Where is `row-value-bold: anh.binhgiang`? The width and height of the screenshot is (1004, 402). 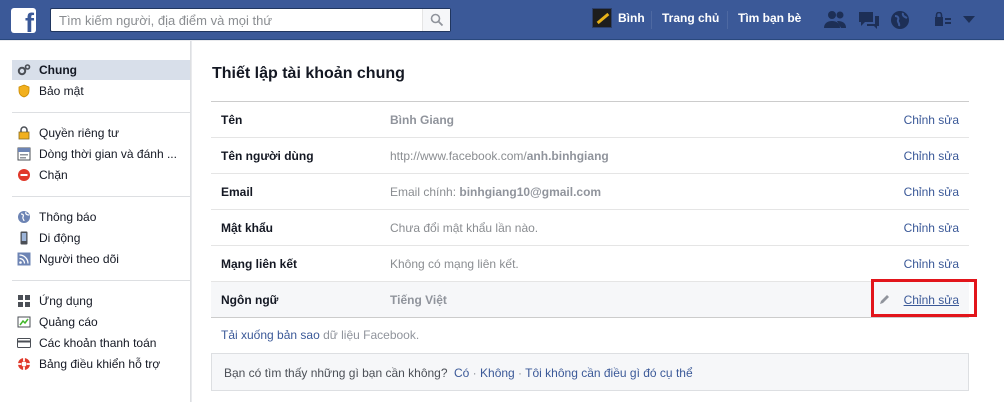
row-value-bold: anh.binhgiang is located at coordinates (567, 156).